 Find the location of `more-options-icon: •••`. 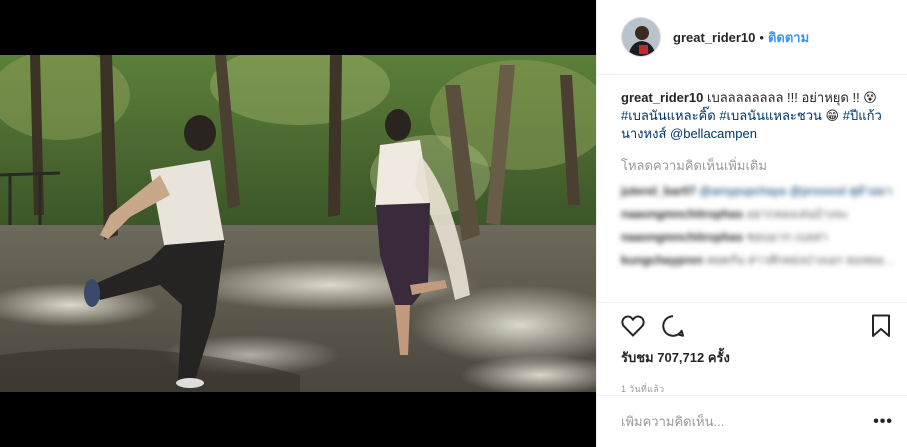

more-options-icon: ••• is located at coordinates (883, 422).